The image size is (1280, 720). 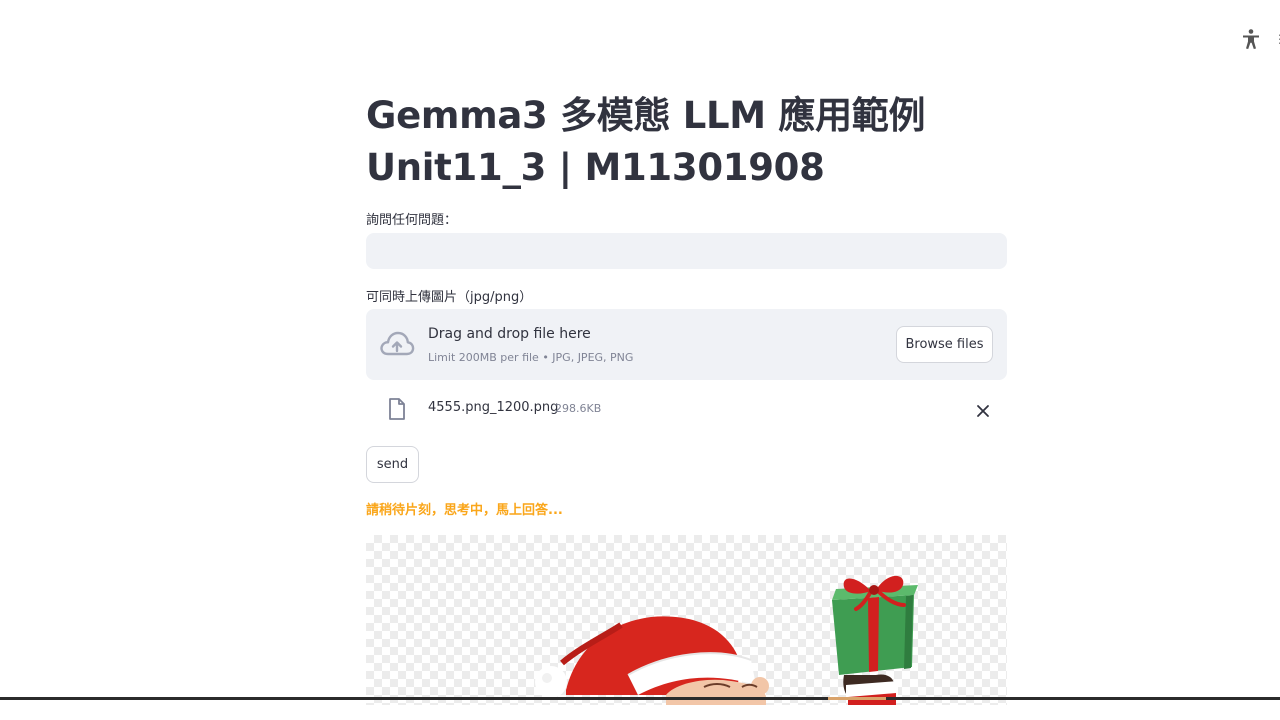 I want to click on dropzone-title: Drag and drop file here, so click(x=509, y=334).